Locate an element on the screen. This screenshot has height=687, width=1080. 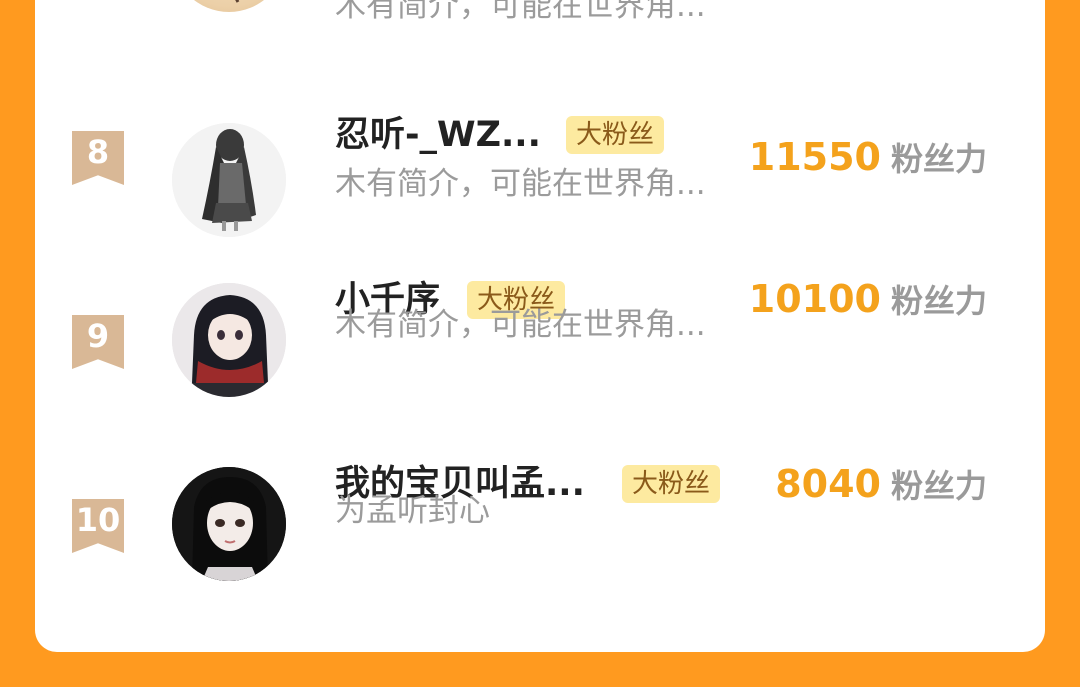
avatar-girl-dark-icon is located at coordinates (229, 524).